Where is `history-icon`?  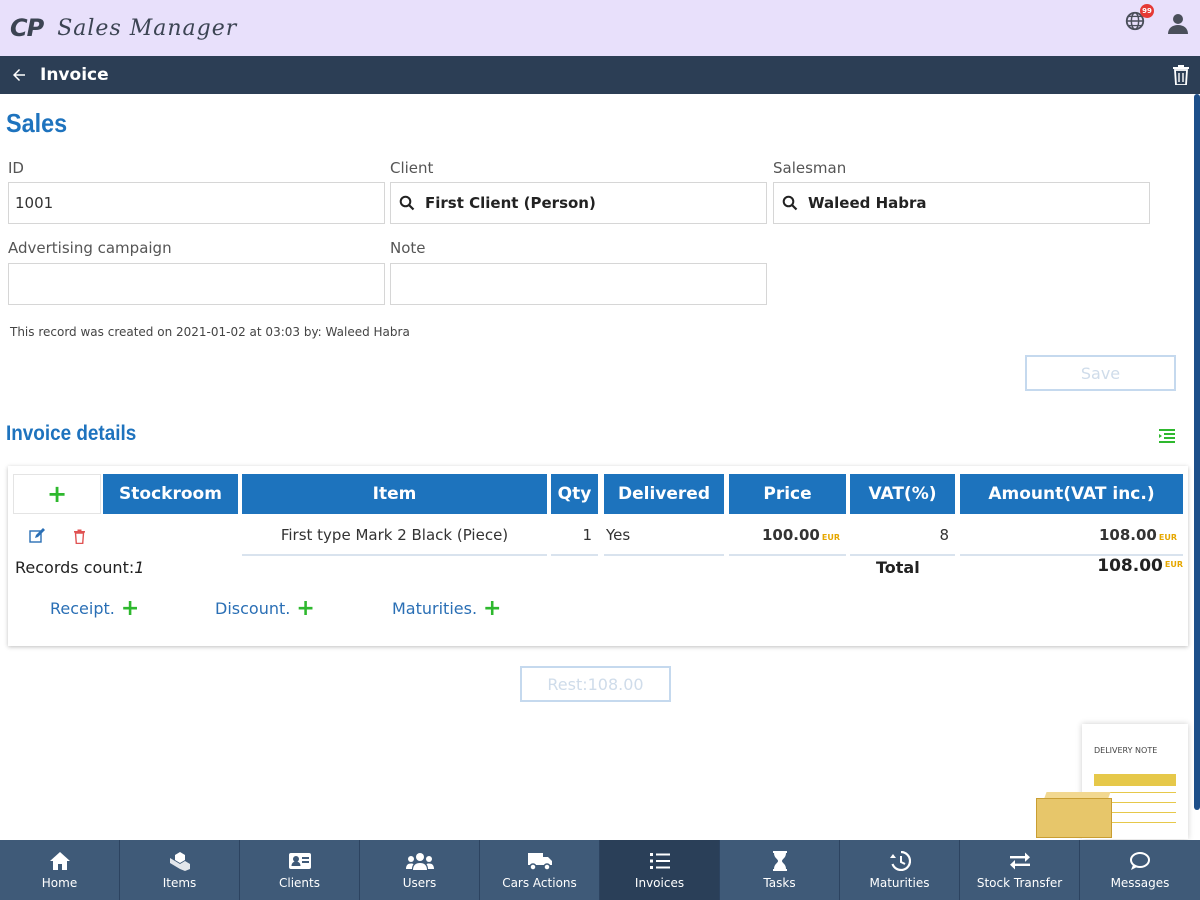
history-icon is located at coordinates (900, 860).